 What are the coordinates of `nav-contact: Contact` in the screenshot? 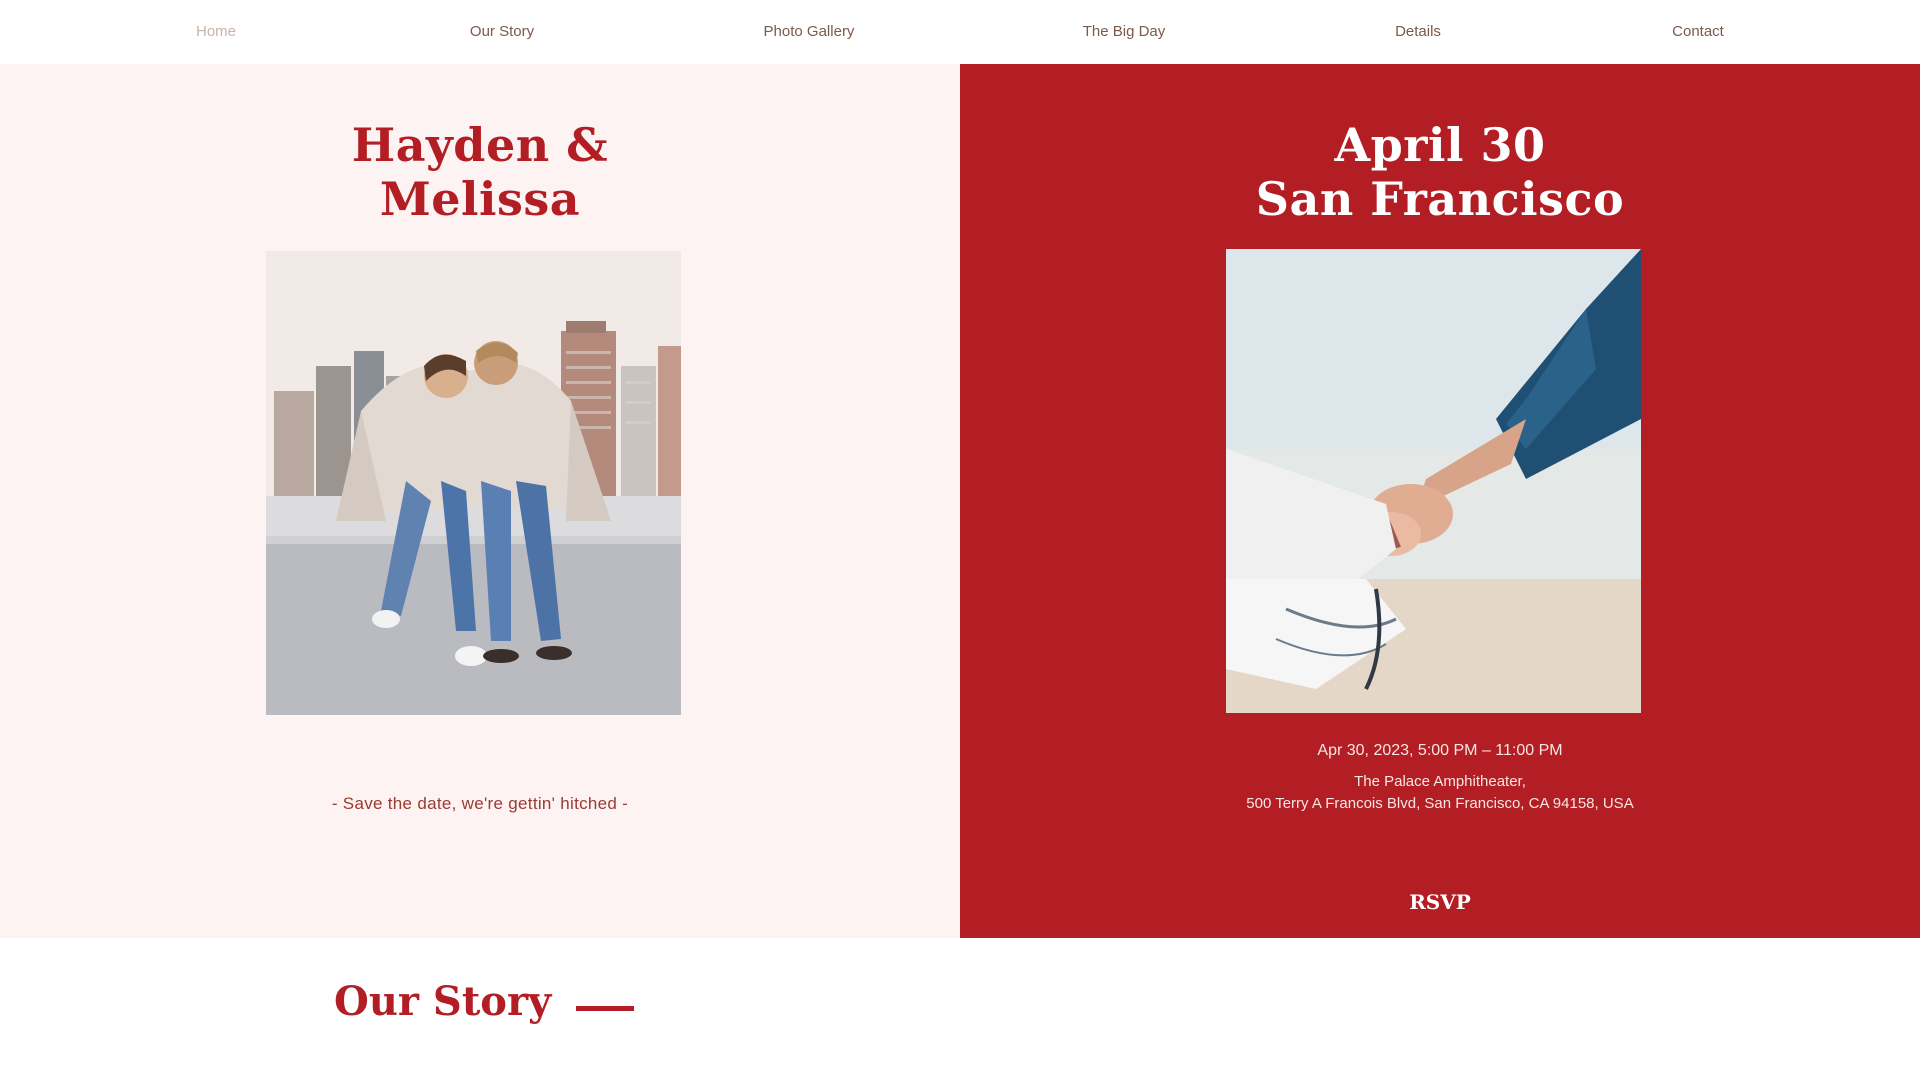 It's located at (1698, 31).